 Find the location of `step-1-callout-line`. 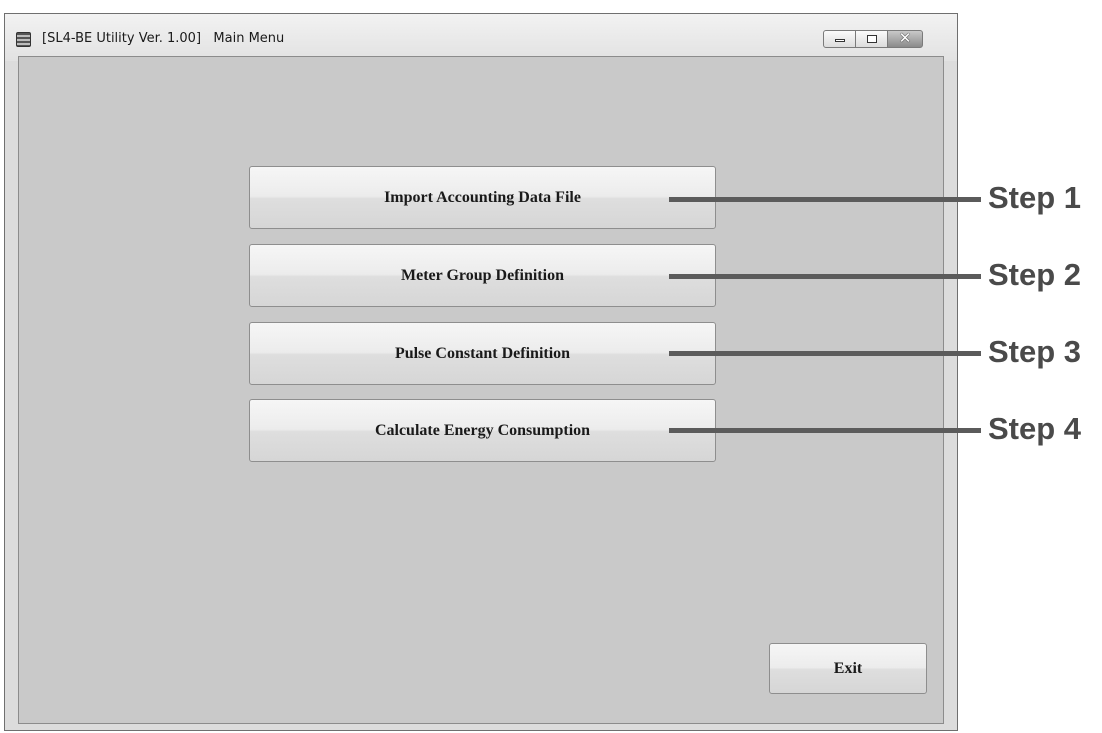

step-1-callout-line is located at coordinates (825, 199).